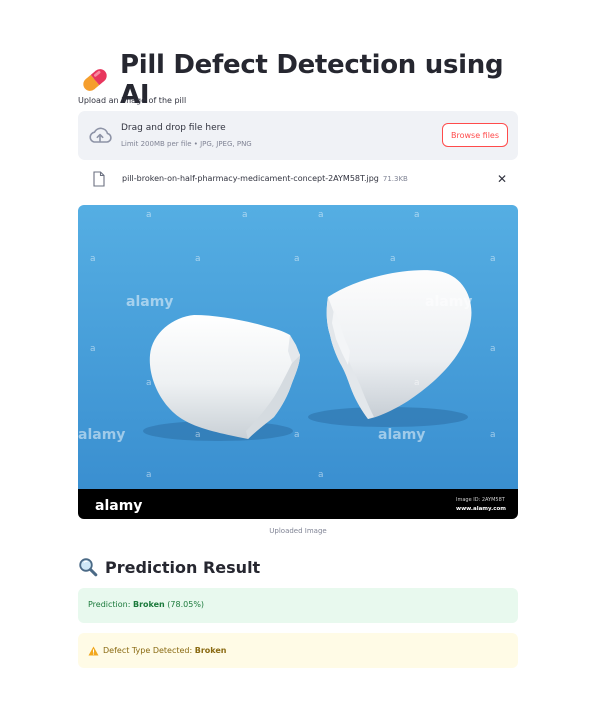  Describe the element at coordinates (95, 80) in the screenshot. I see `pill-icon` at that location.